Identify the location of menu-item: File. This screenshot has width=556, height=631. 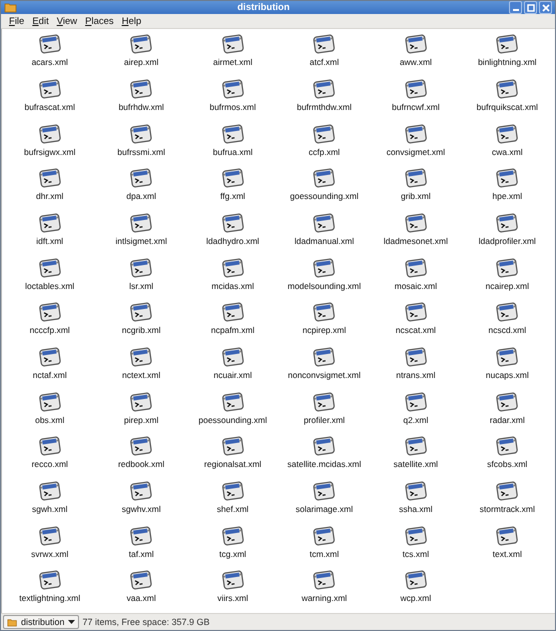
(16, 21).